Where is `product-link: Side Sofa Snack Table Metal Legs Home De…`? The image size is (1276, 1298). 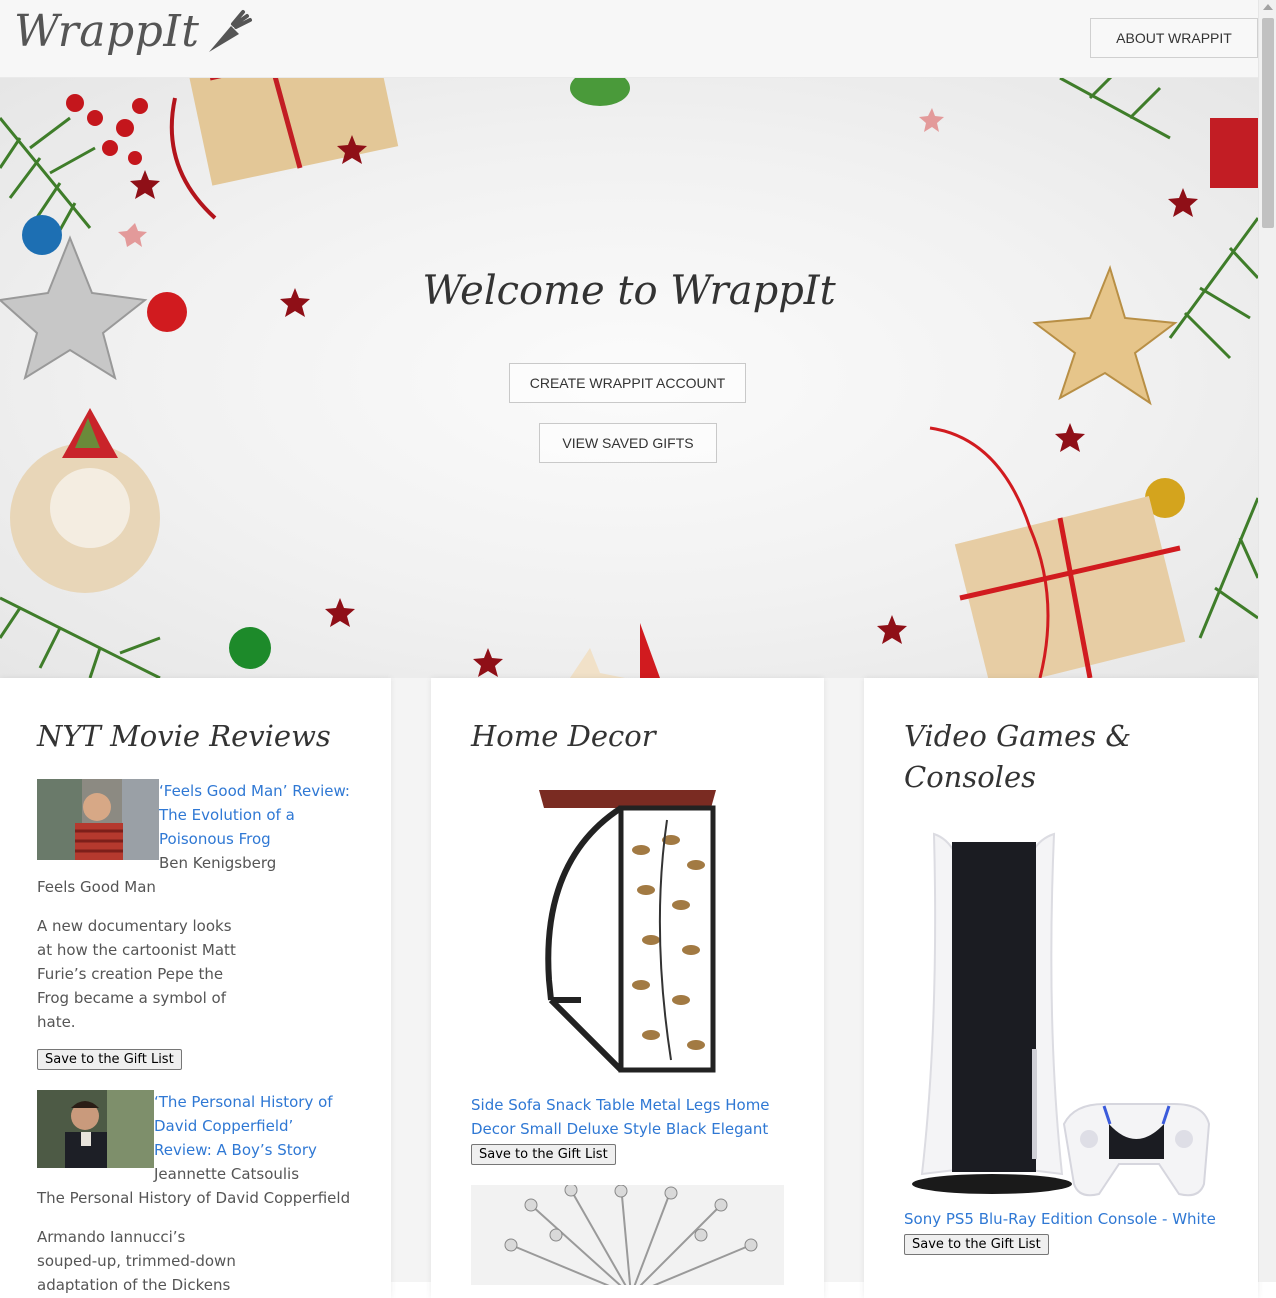
product-link: Side Sofa Snack Table Metal Legs Home De… is located at coordinates (621, 1117).